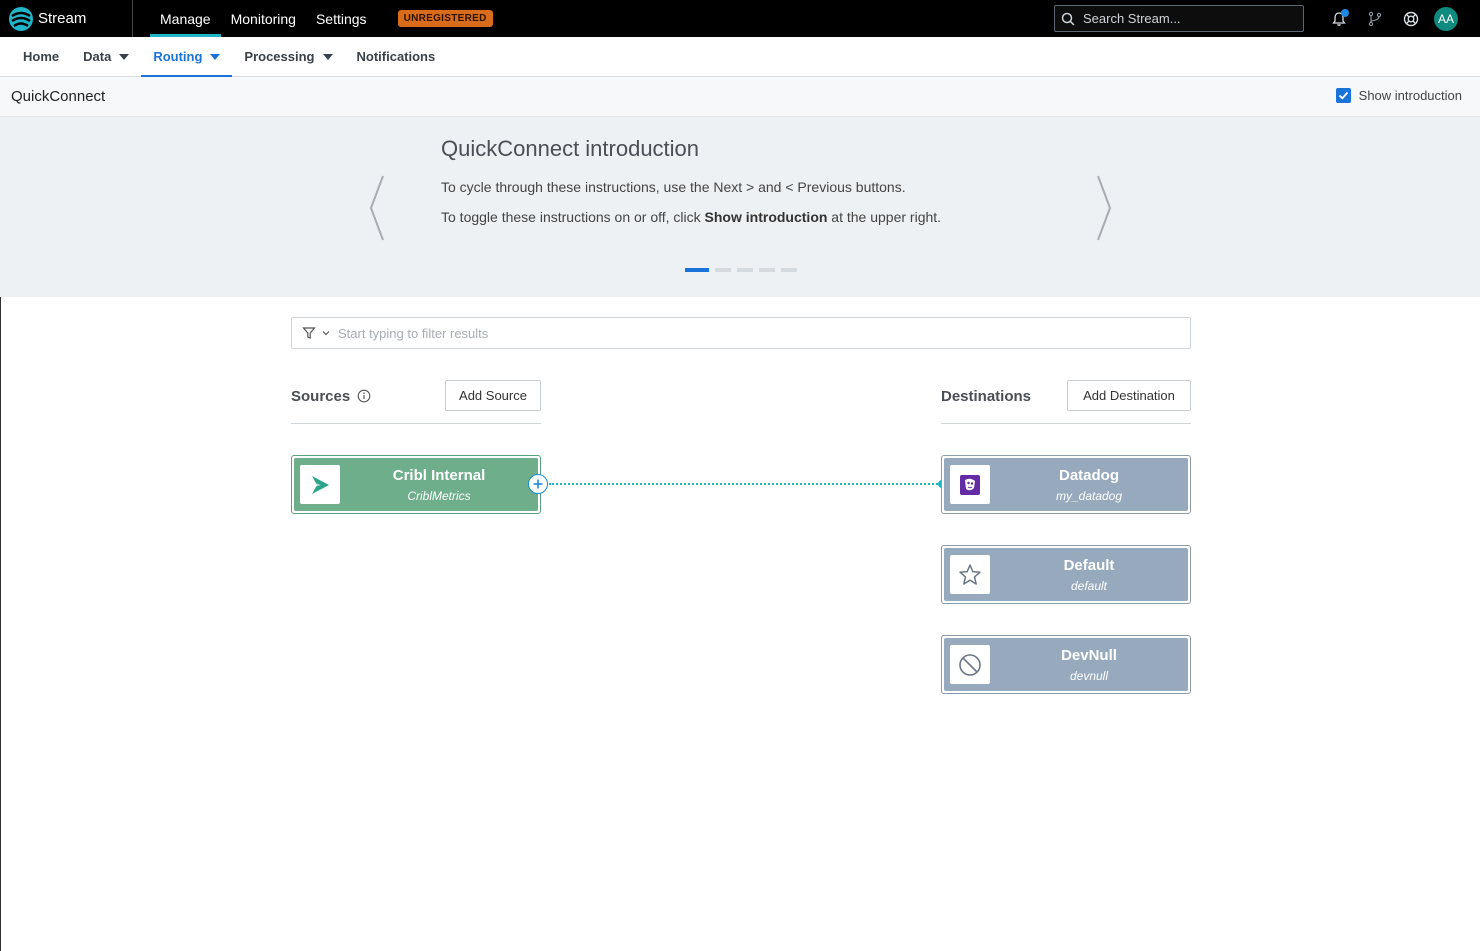 This screenshot has height=951, width=1480. What do you see at coordinates (1089, 655) in the screenshot?
I see `destination-name: DevNull` at bounding box center [1089, 655].